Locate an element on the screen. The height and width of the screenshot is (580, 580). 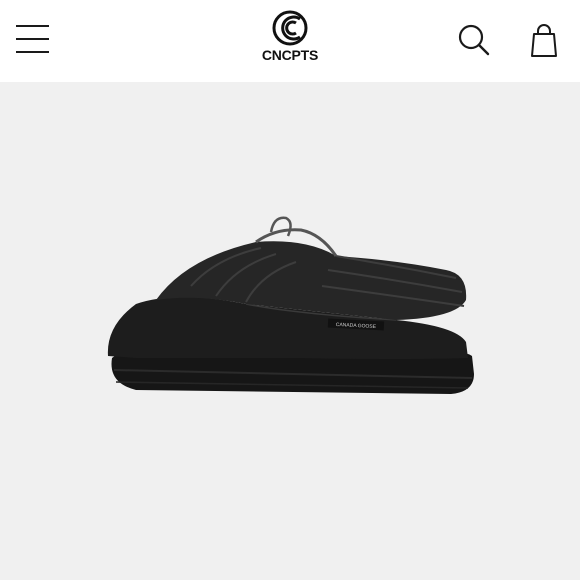
shopping-bag-icon is located at coordinates (544, 40).